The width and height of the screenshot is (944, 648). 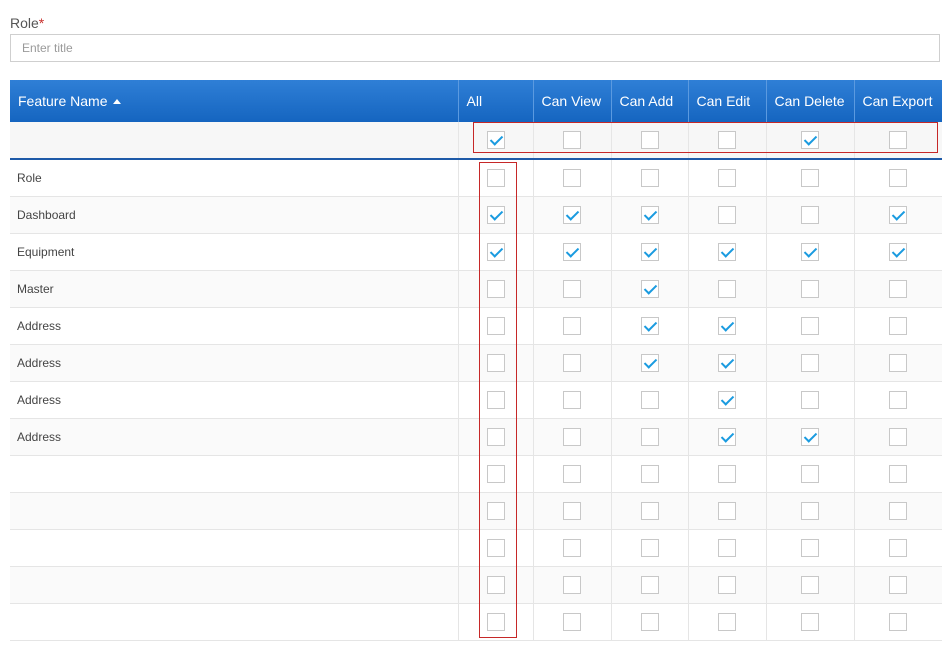 I want to click on can-view-cell, so click(x=572, y=326).